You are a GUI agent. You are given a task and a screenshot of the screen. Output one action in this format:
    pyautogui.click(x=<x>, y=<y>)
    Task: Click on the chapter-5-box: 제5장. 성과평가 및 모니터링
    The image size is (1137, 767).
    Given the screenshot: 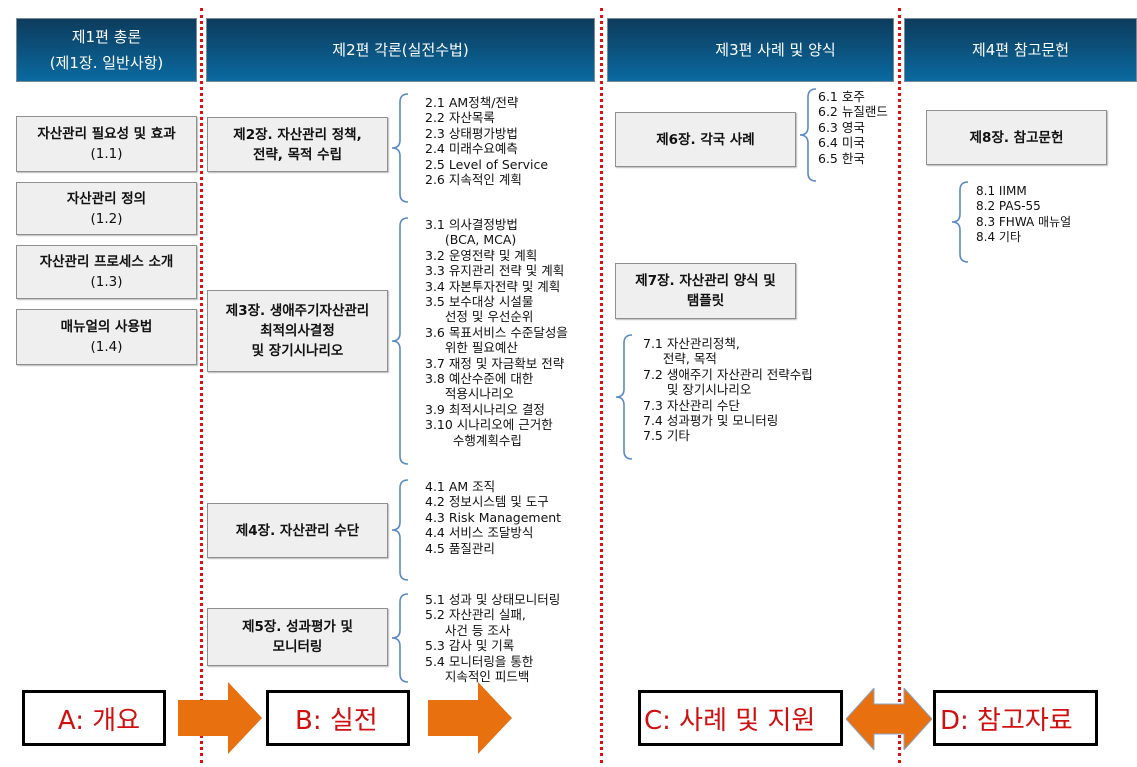 What is the action you would take?
    pyautogui.click(x=297, y=637)
    